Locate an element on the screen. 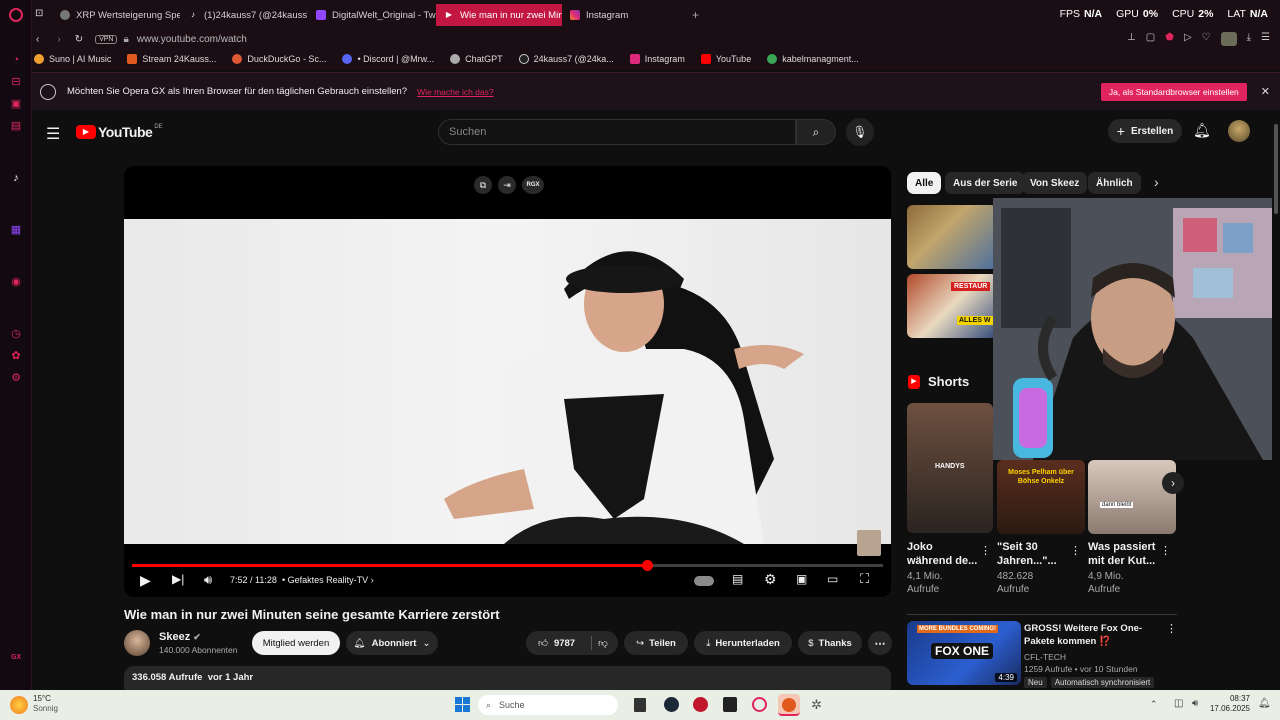 The image size is (1280, 720). tab-youtube: ▶ Wie man in nur zwei Minu is located at coordinates (499, 15).